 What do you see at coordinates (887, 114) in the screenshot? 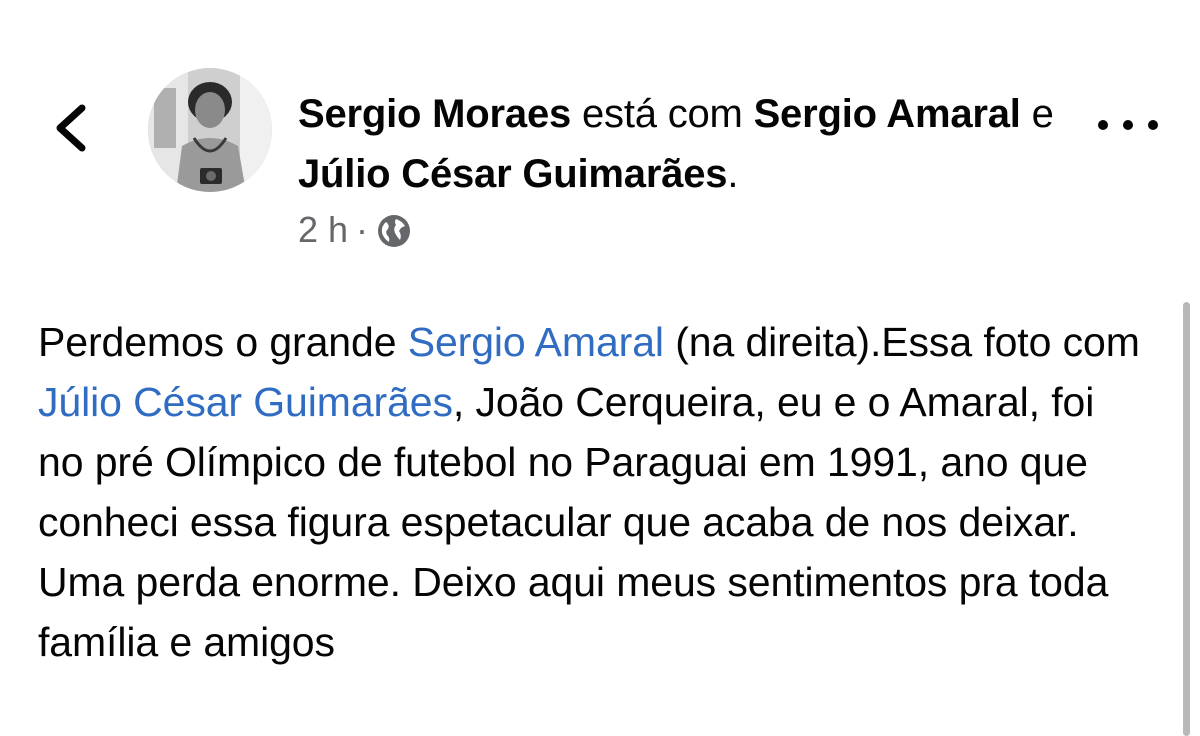
I see `tagged-user-1: Sergio Amaral` at bounding box center [887, 114].